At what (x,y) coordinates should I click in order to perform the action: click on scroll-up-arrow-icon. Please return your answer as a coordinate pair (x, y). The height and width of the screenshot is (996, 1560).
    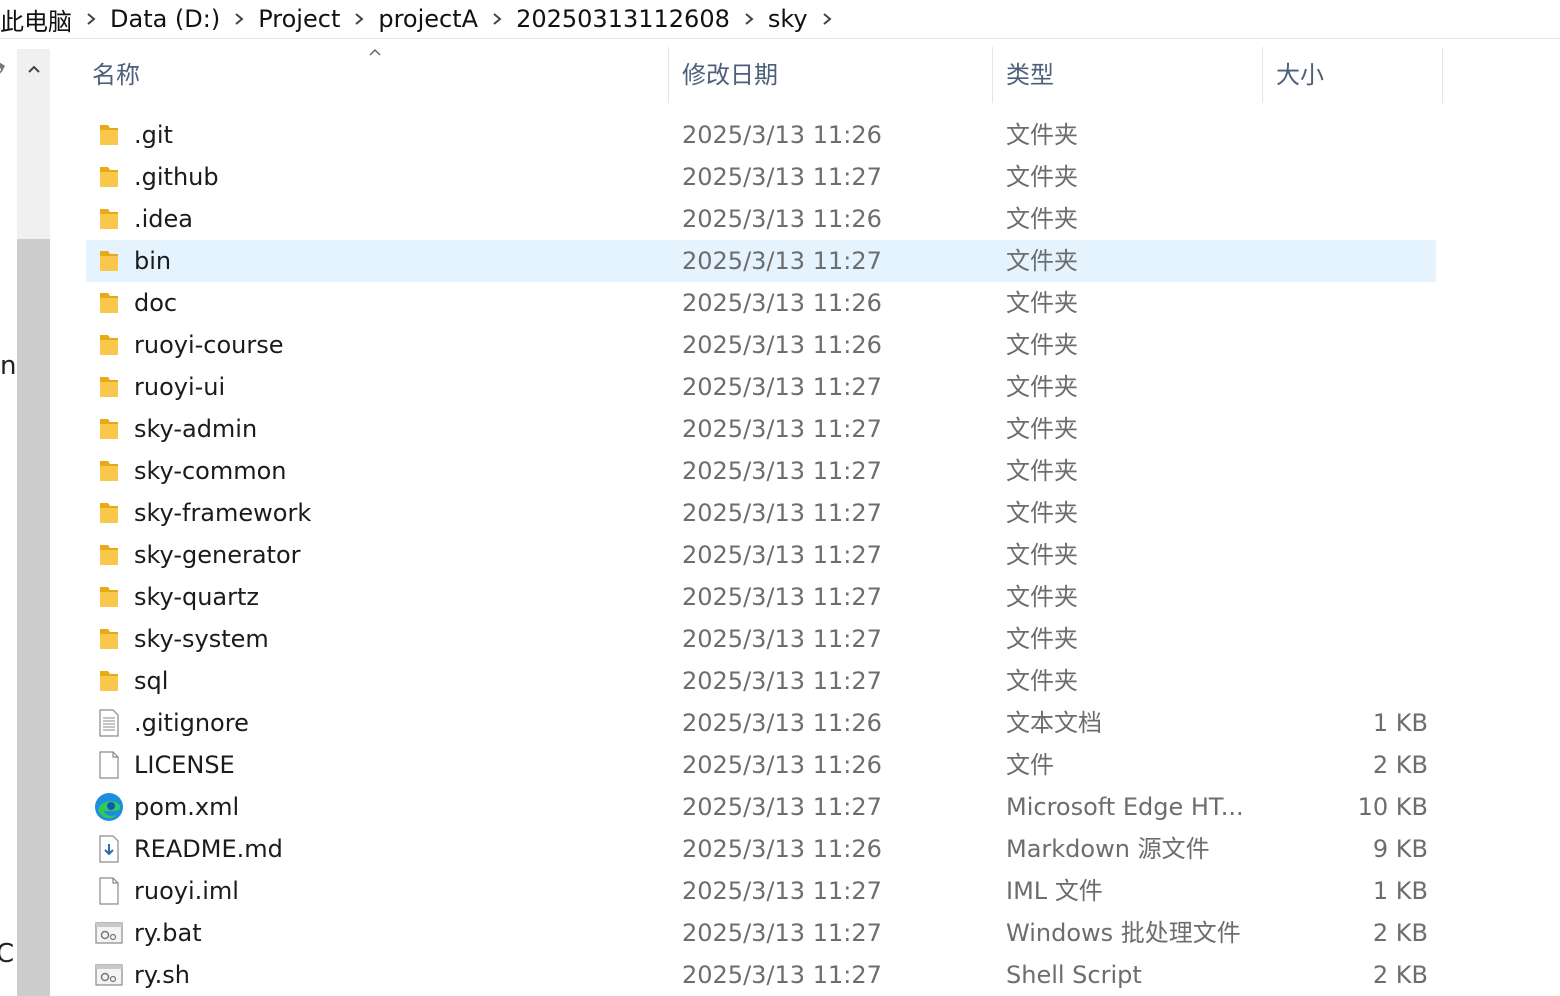
    Looking at the image, I should click on (33, 69).